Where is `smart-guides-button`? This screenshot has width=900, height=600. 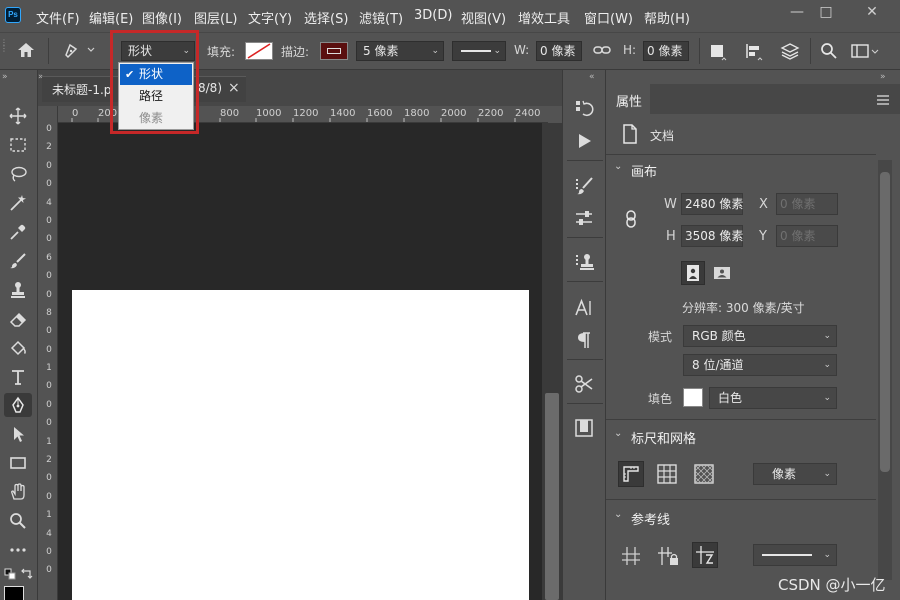 smart-guides-button is located at coordinates (705, 555).